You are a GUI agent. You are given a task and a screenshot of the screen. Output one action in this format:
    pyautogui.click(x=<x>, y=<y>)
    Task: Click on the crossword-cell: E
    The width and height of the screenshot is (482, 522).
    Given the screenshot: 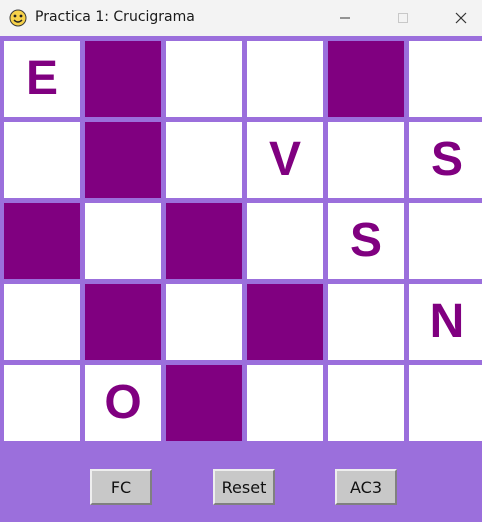 What is the action you would take?
    pyautogui.click(x=42, y=79)
    